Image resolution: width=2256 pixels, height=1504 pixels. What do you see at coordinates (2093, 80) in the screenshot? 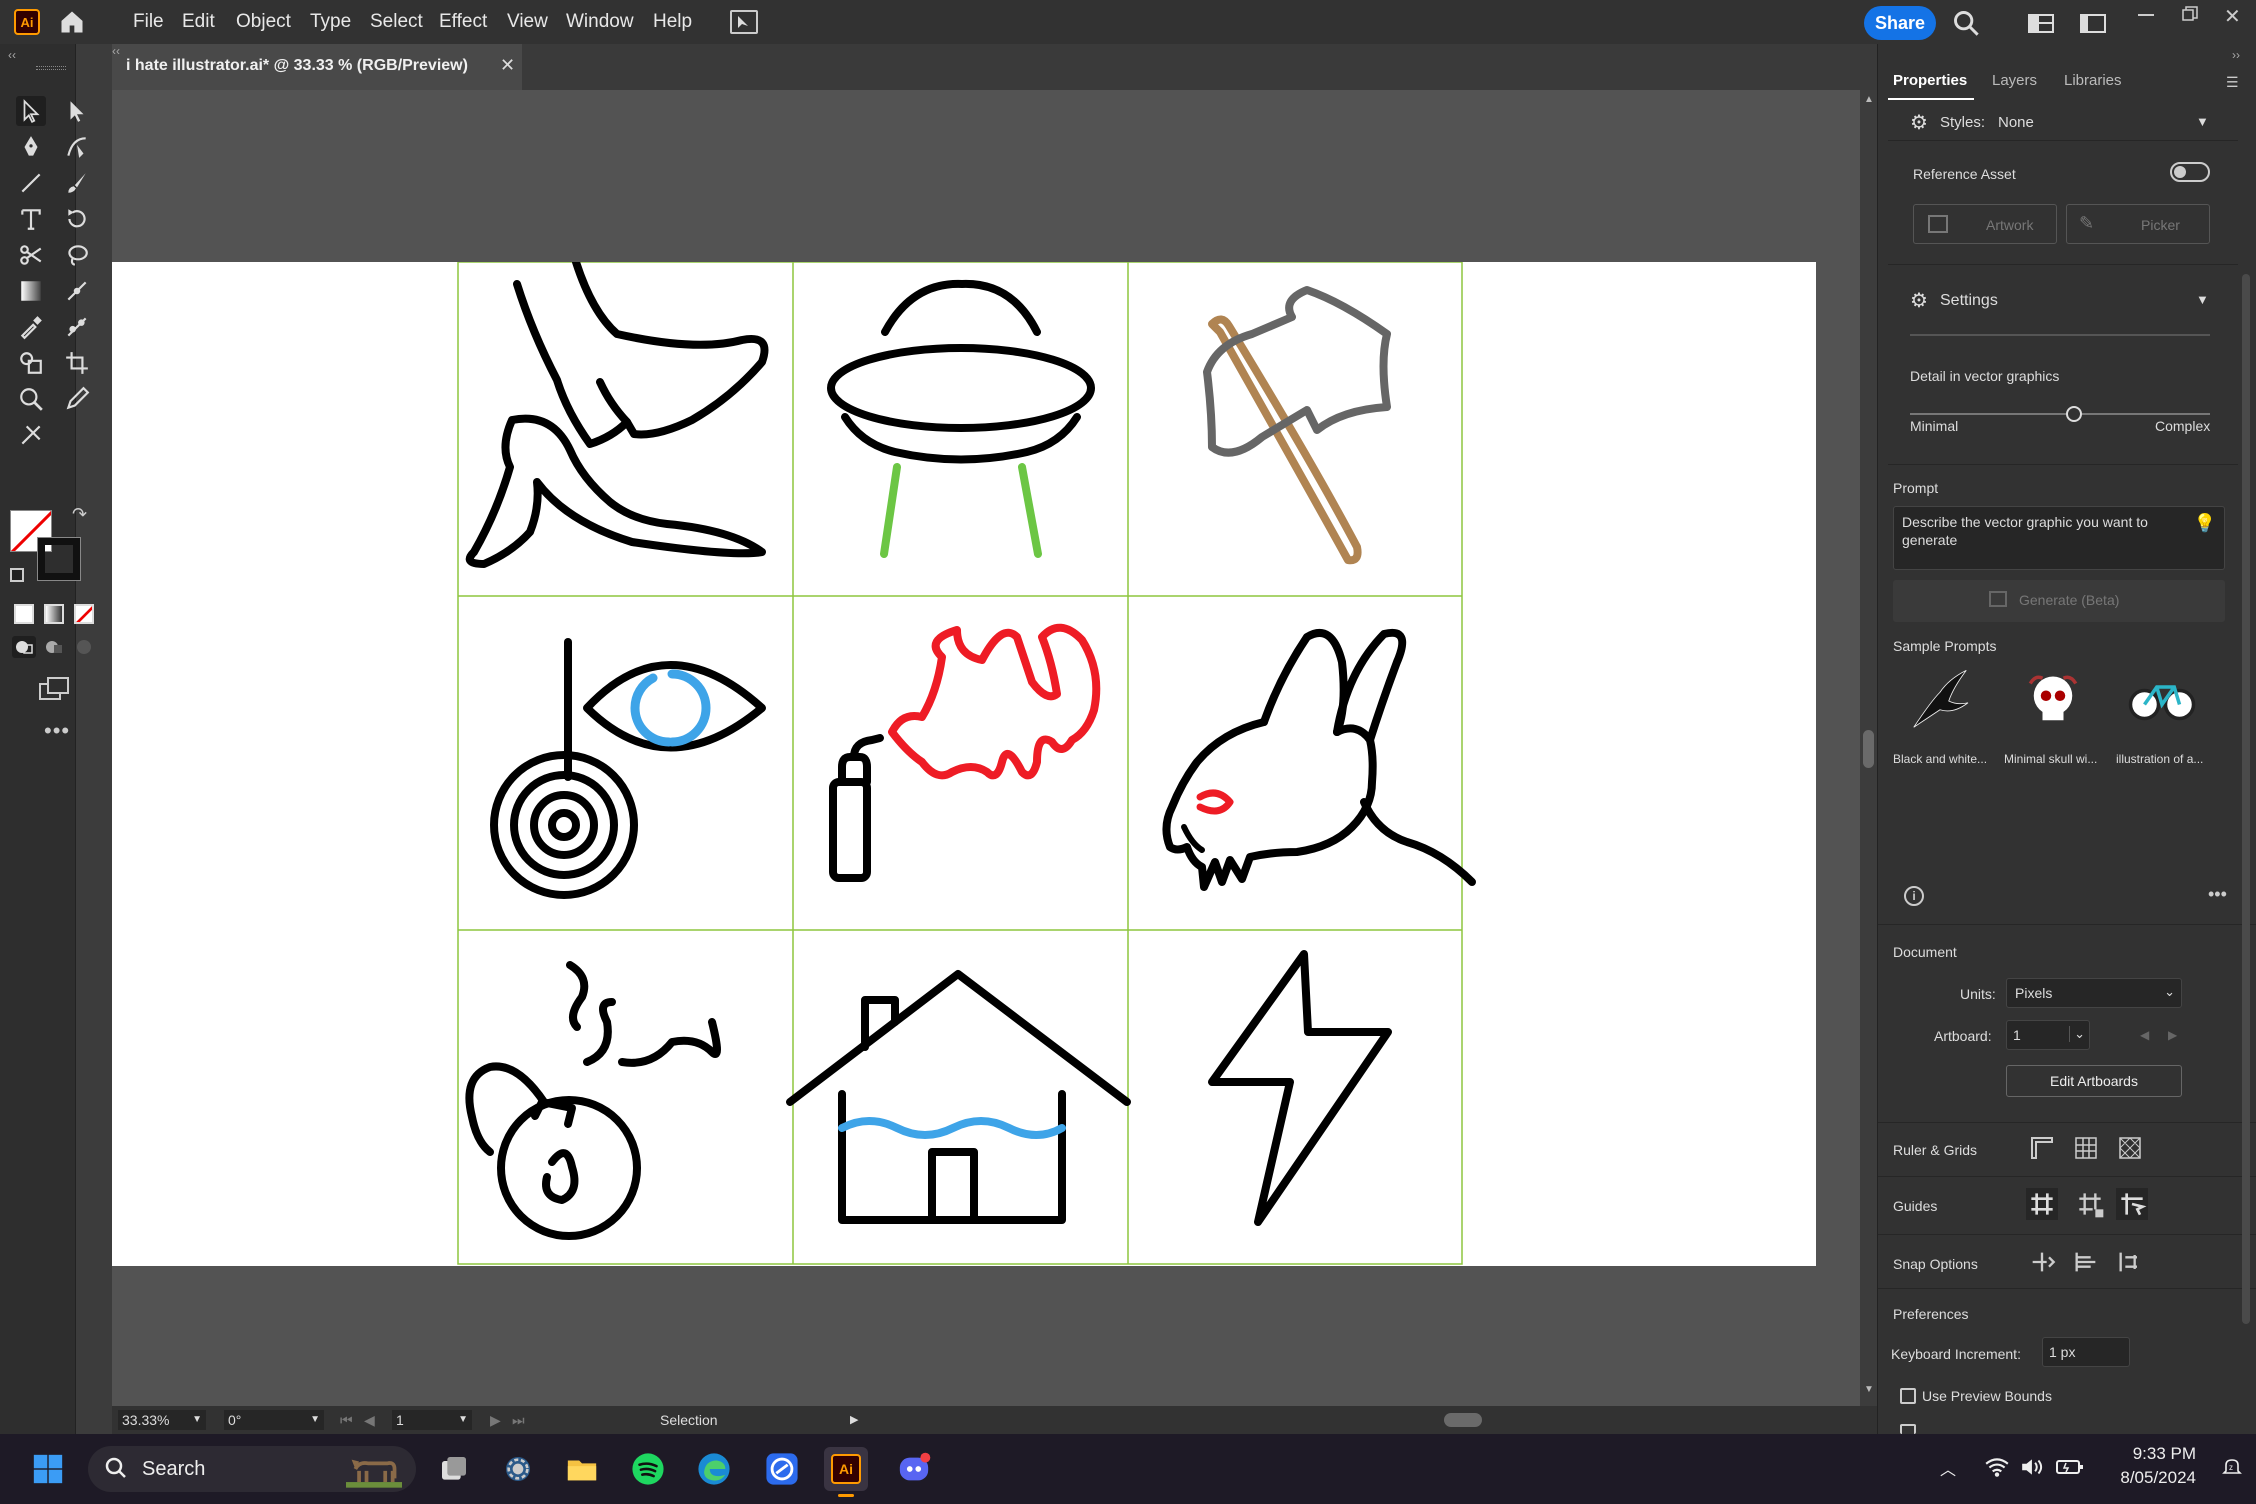
I see `tab-libraries: Libraries` at bounding box center [2093, 80].